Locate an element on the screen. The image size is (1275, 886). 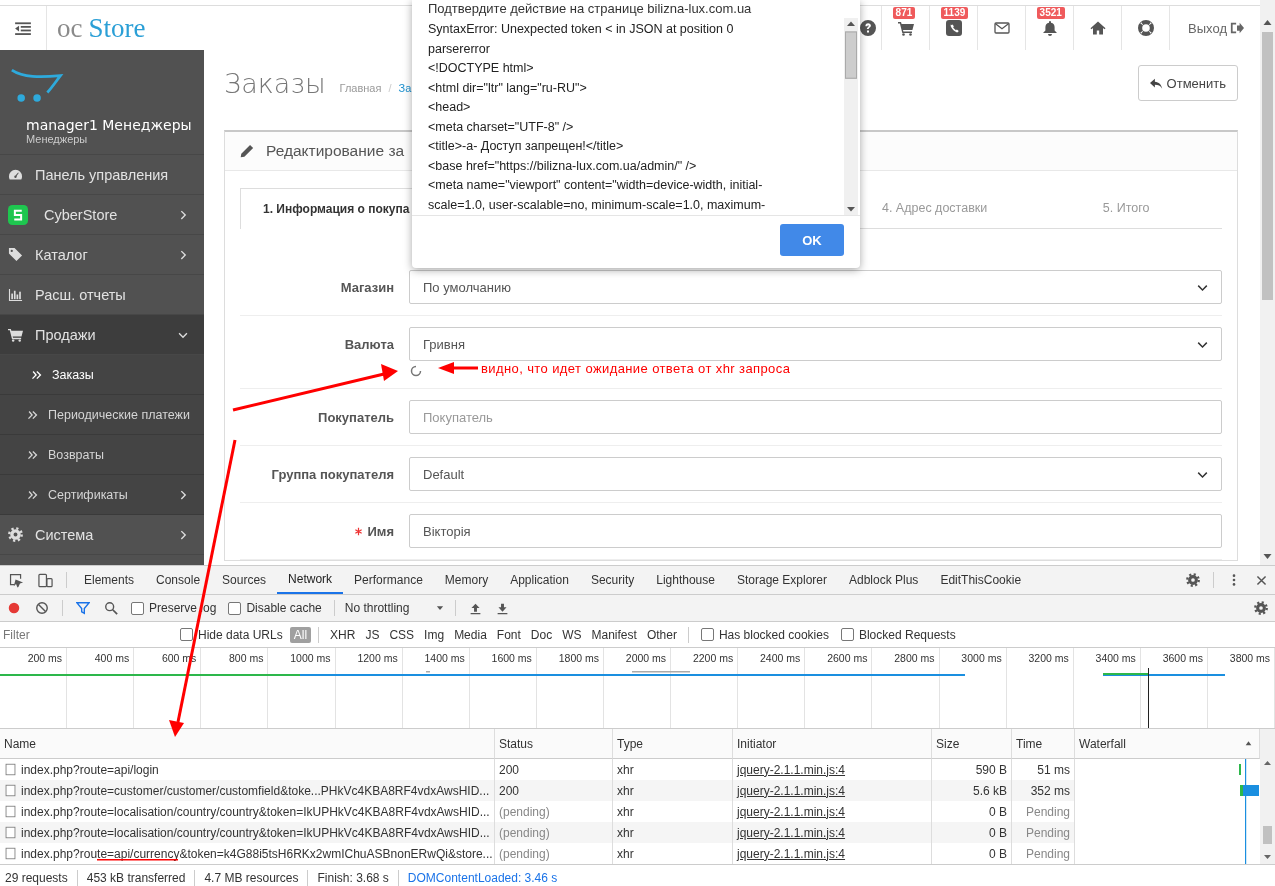
panel-tab: Console is located at coordinates (178, 580).